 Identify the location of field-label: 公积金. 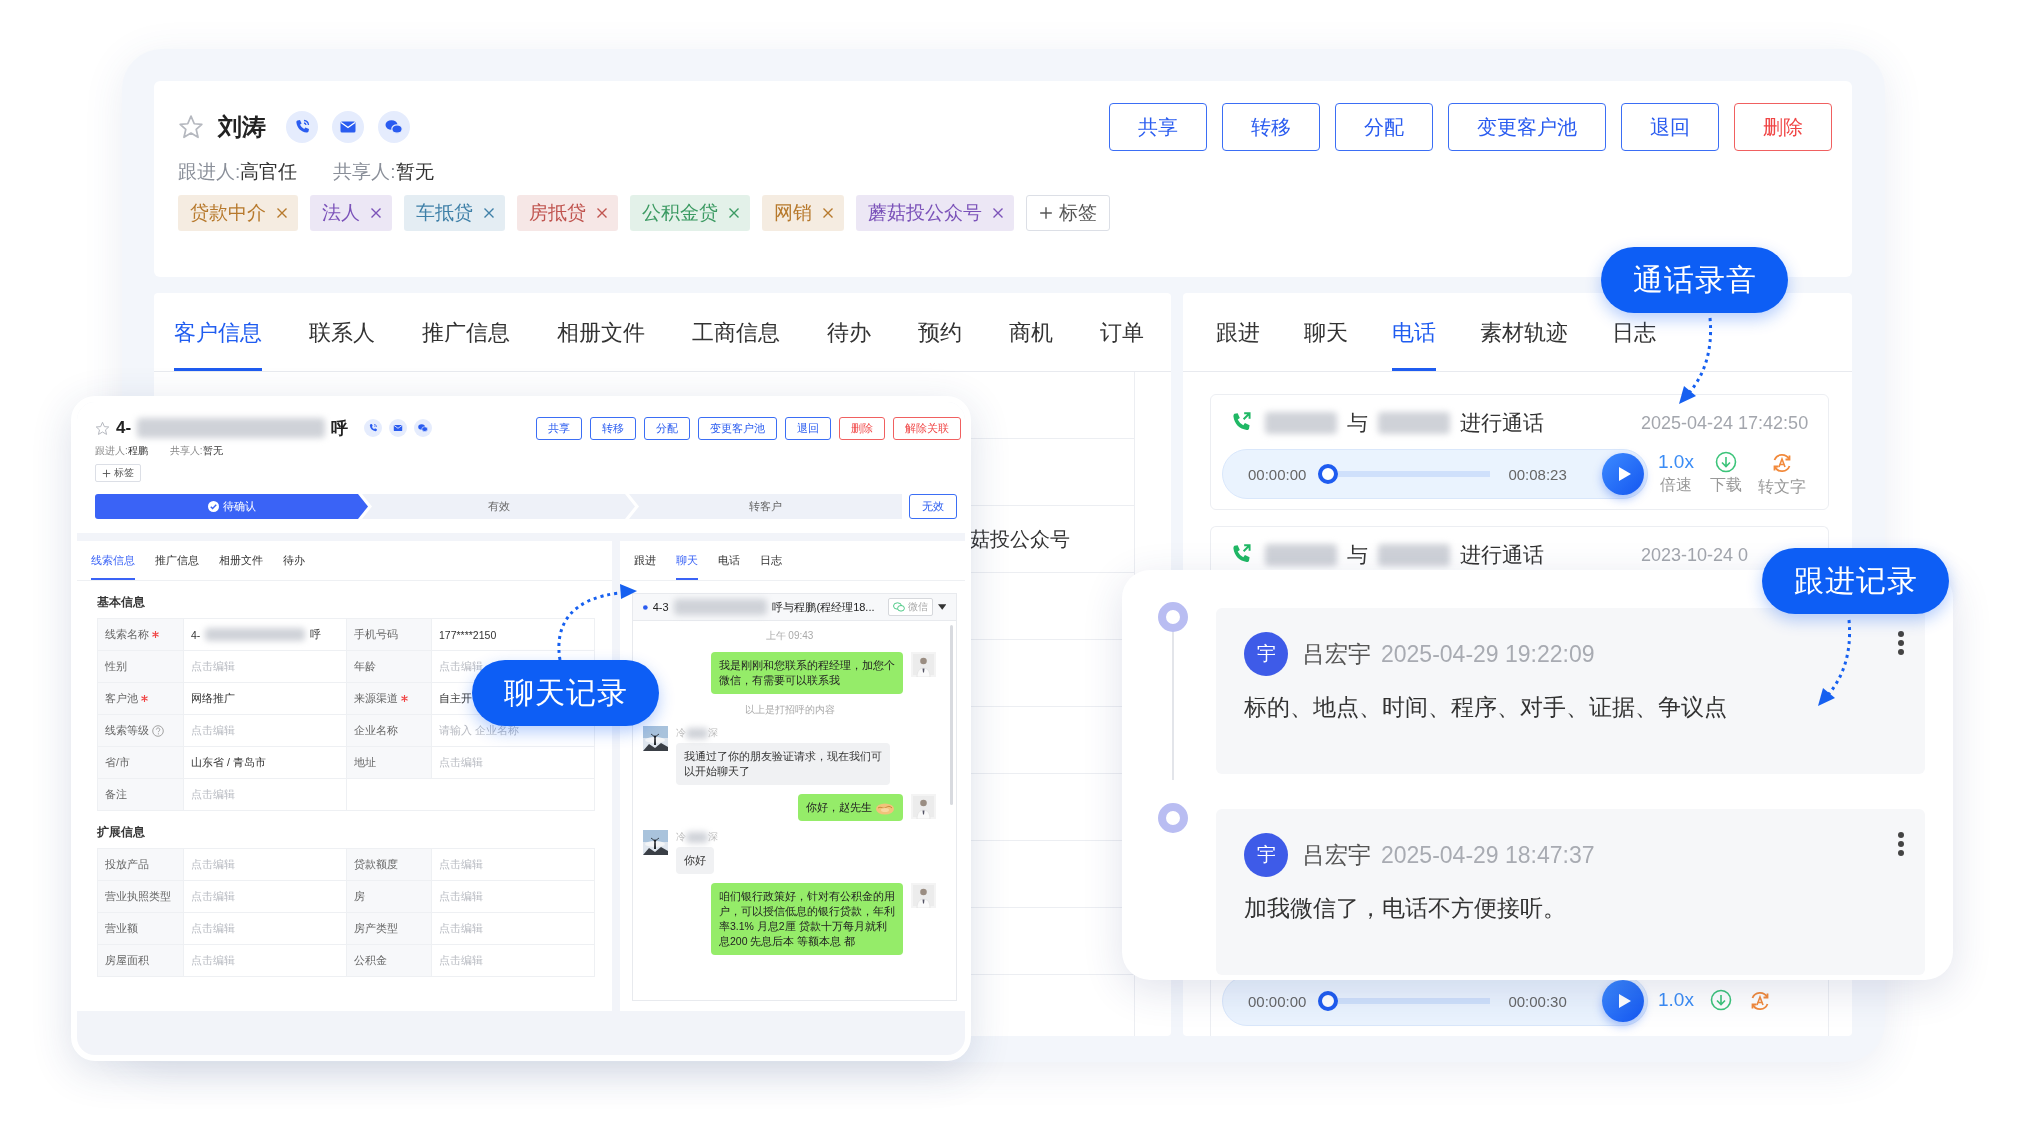
(370, 960).